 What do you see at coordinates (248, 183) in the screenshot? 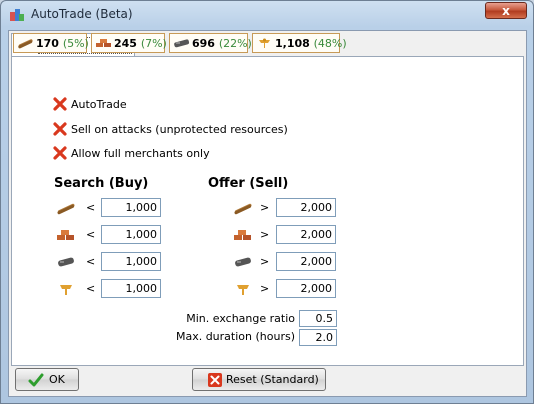
I see `offer-title: Offer (Sell)` at bounding box center [248, 183].